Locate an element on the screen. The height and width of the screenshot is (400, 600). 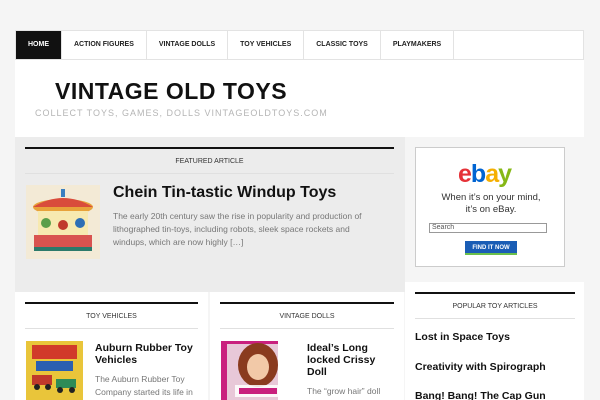
rubber-toy-book-image is located at coordinates (54, 370).